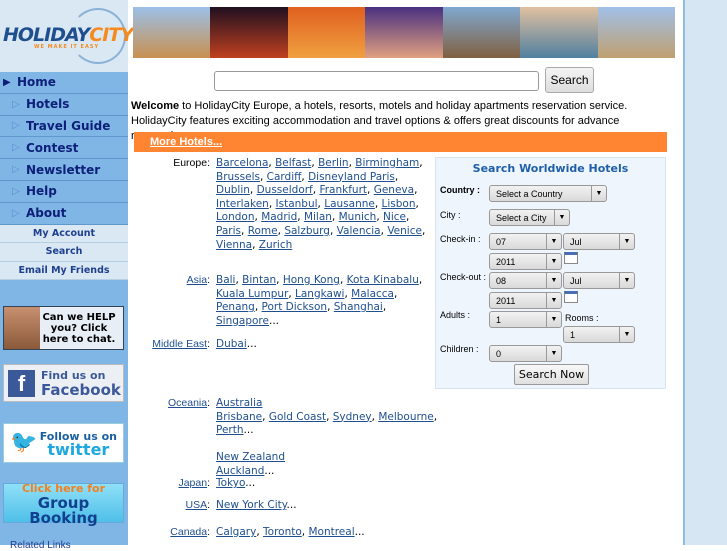 The width and height of the screenshot is (727, 551). Describe the element at coordinates (297, 417) in the screenshot. I see `city-link: Gold Coast` at that location.